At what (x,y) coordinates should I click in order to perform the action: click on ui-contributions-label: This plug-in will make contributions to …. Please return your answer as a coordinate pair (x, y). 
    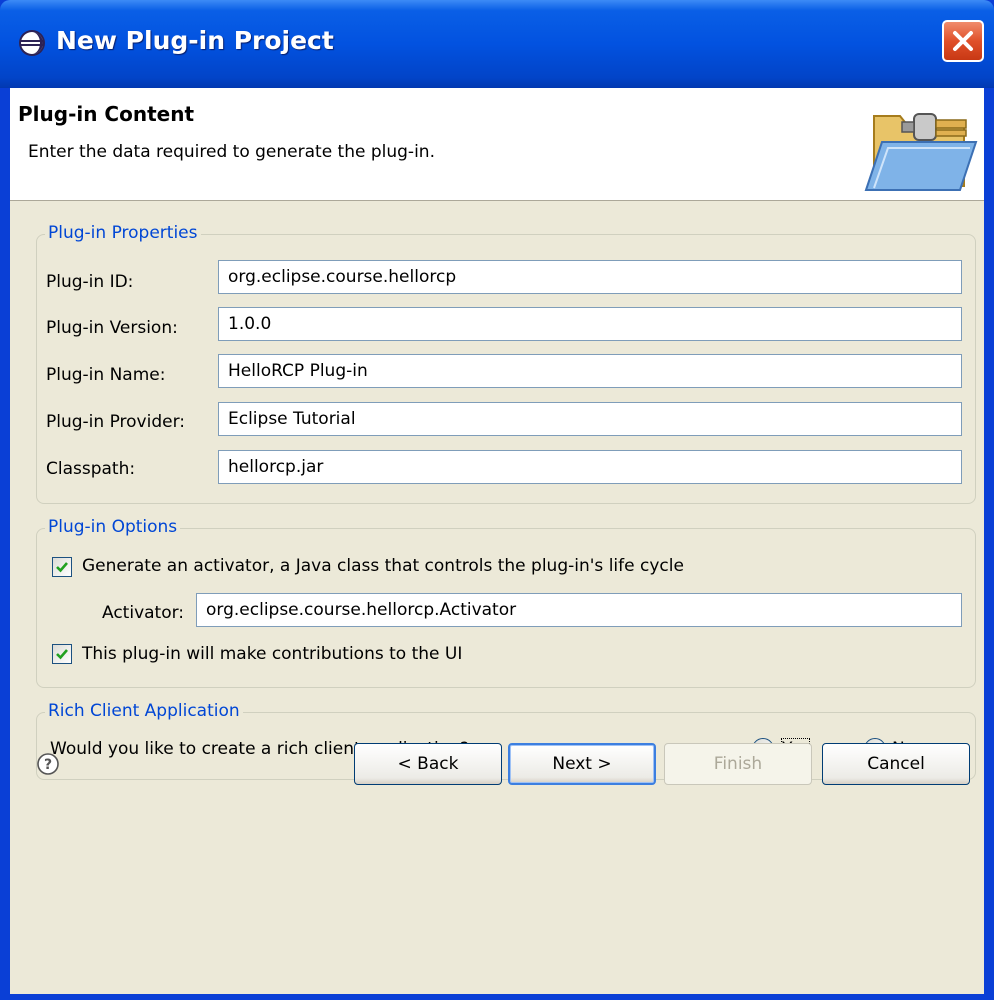
    Looking at the image, I should click on (272, 654).